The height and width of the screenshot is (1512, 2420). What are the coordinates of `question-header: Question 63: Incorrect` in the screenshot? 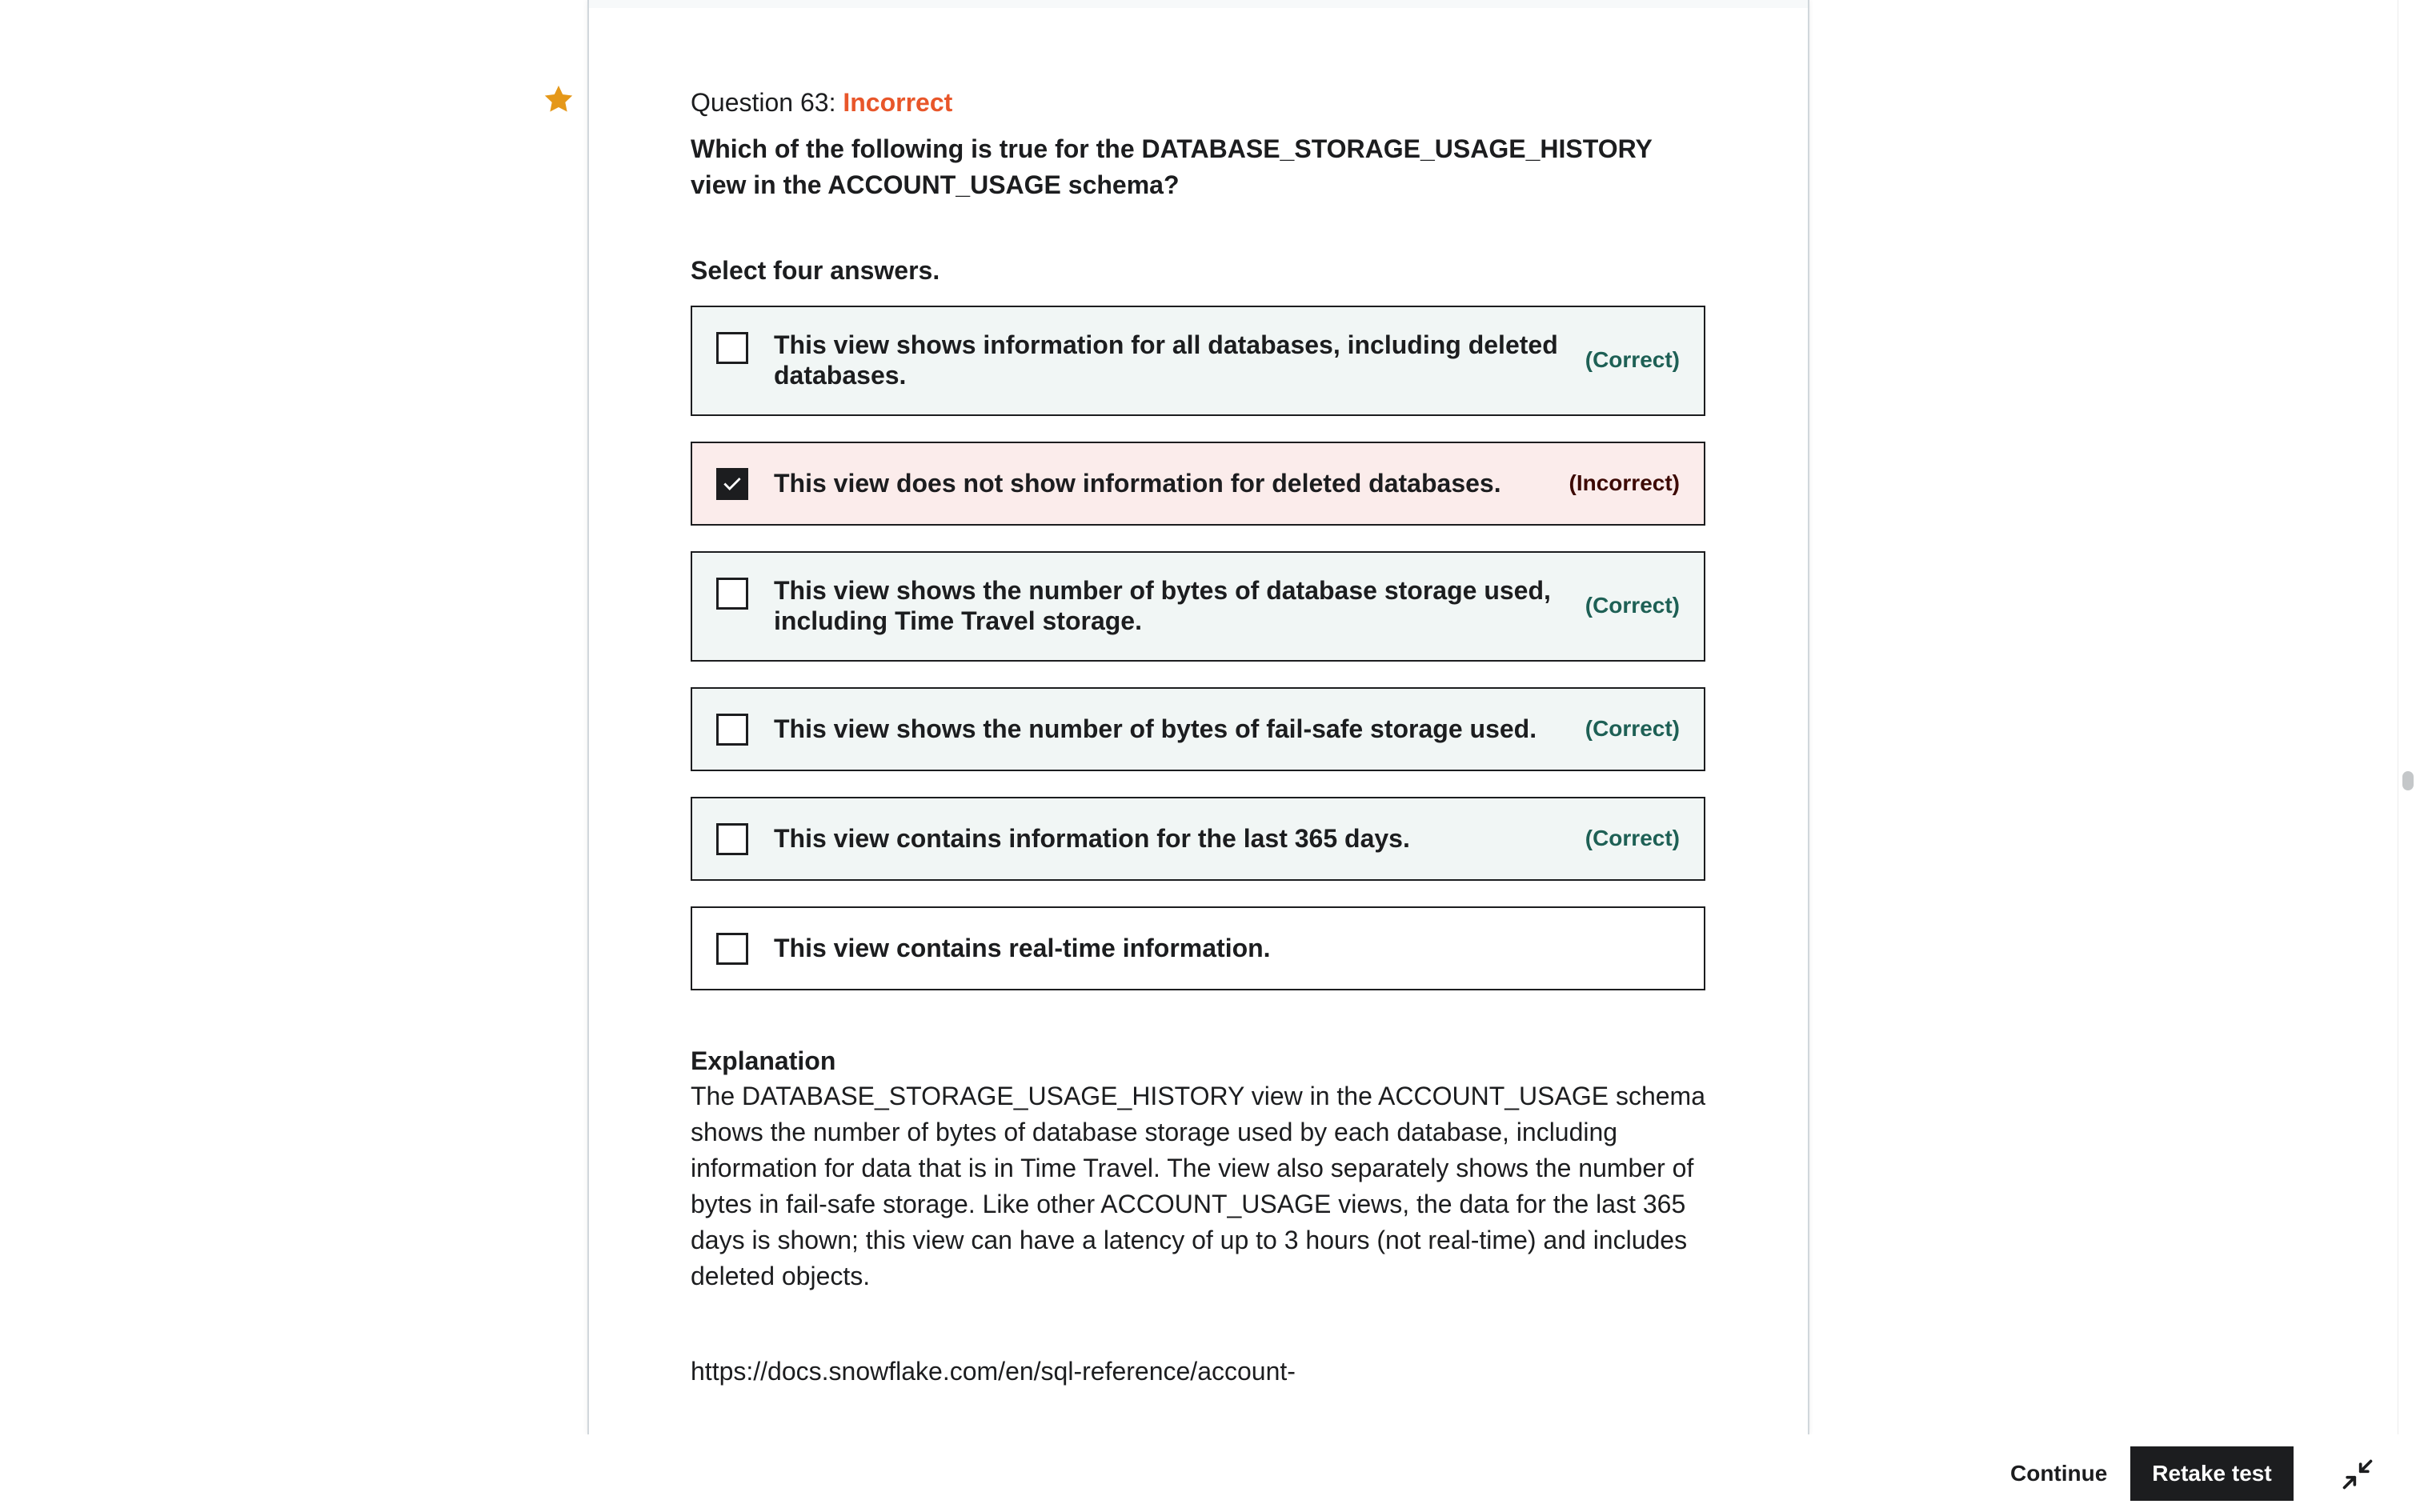 It's located at (1198, 102).